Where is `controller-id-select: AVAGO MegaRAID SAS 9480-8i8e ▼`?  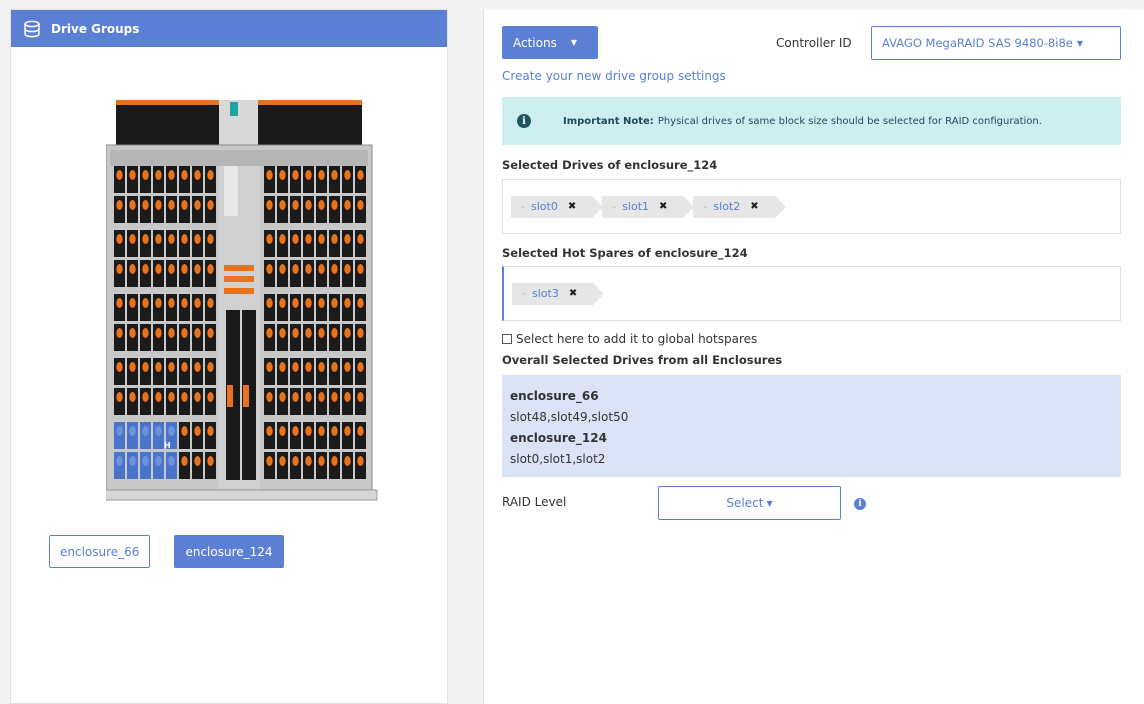 controller-id-select: AVAGO MegaRAID SAS 9480-8i8e ▼ is located at coordinates (996, 43).